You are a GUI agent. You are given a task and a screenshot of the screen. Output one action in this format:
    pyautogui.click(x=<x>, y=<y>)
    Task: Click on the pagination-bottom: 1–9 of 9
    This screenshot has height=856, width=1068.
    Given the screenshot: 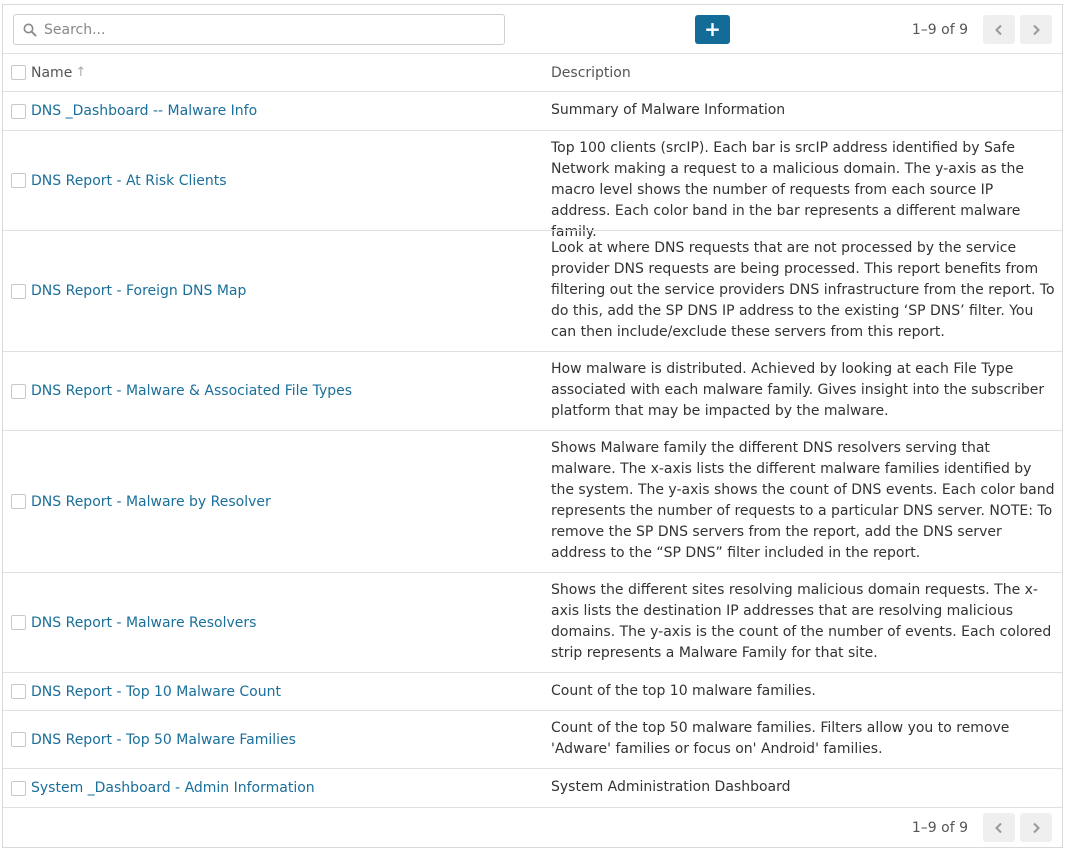 What is the action you would take?
    pyautogui.click(x=982, y=827)
    